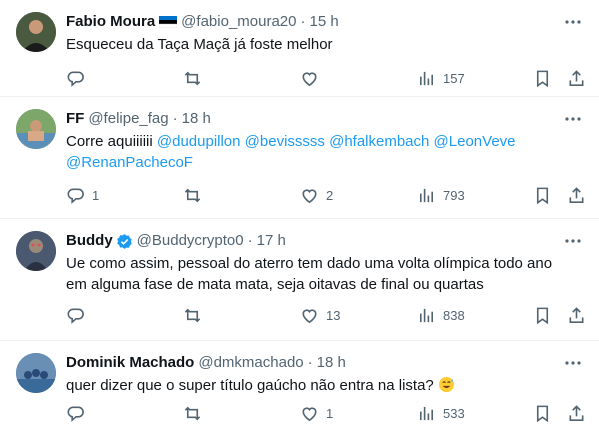 The height and width of the screenshot is (437, 599). I want to click on mention-link: @RenanPachecoF, so click(129, 162).